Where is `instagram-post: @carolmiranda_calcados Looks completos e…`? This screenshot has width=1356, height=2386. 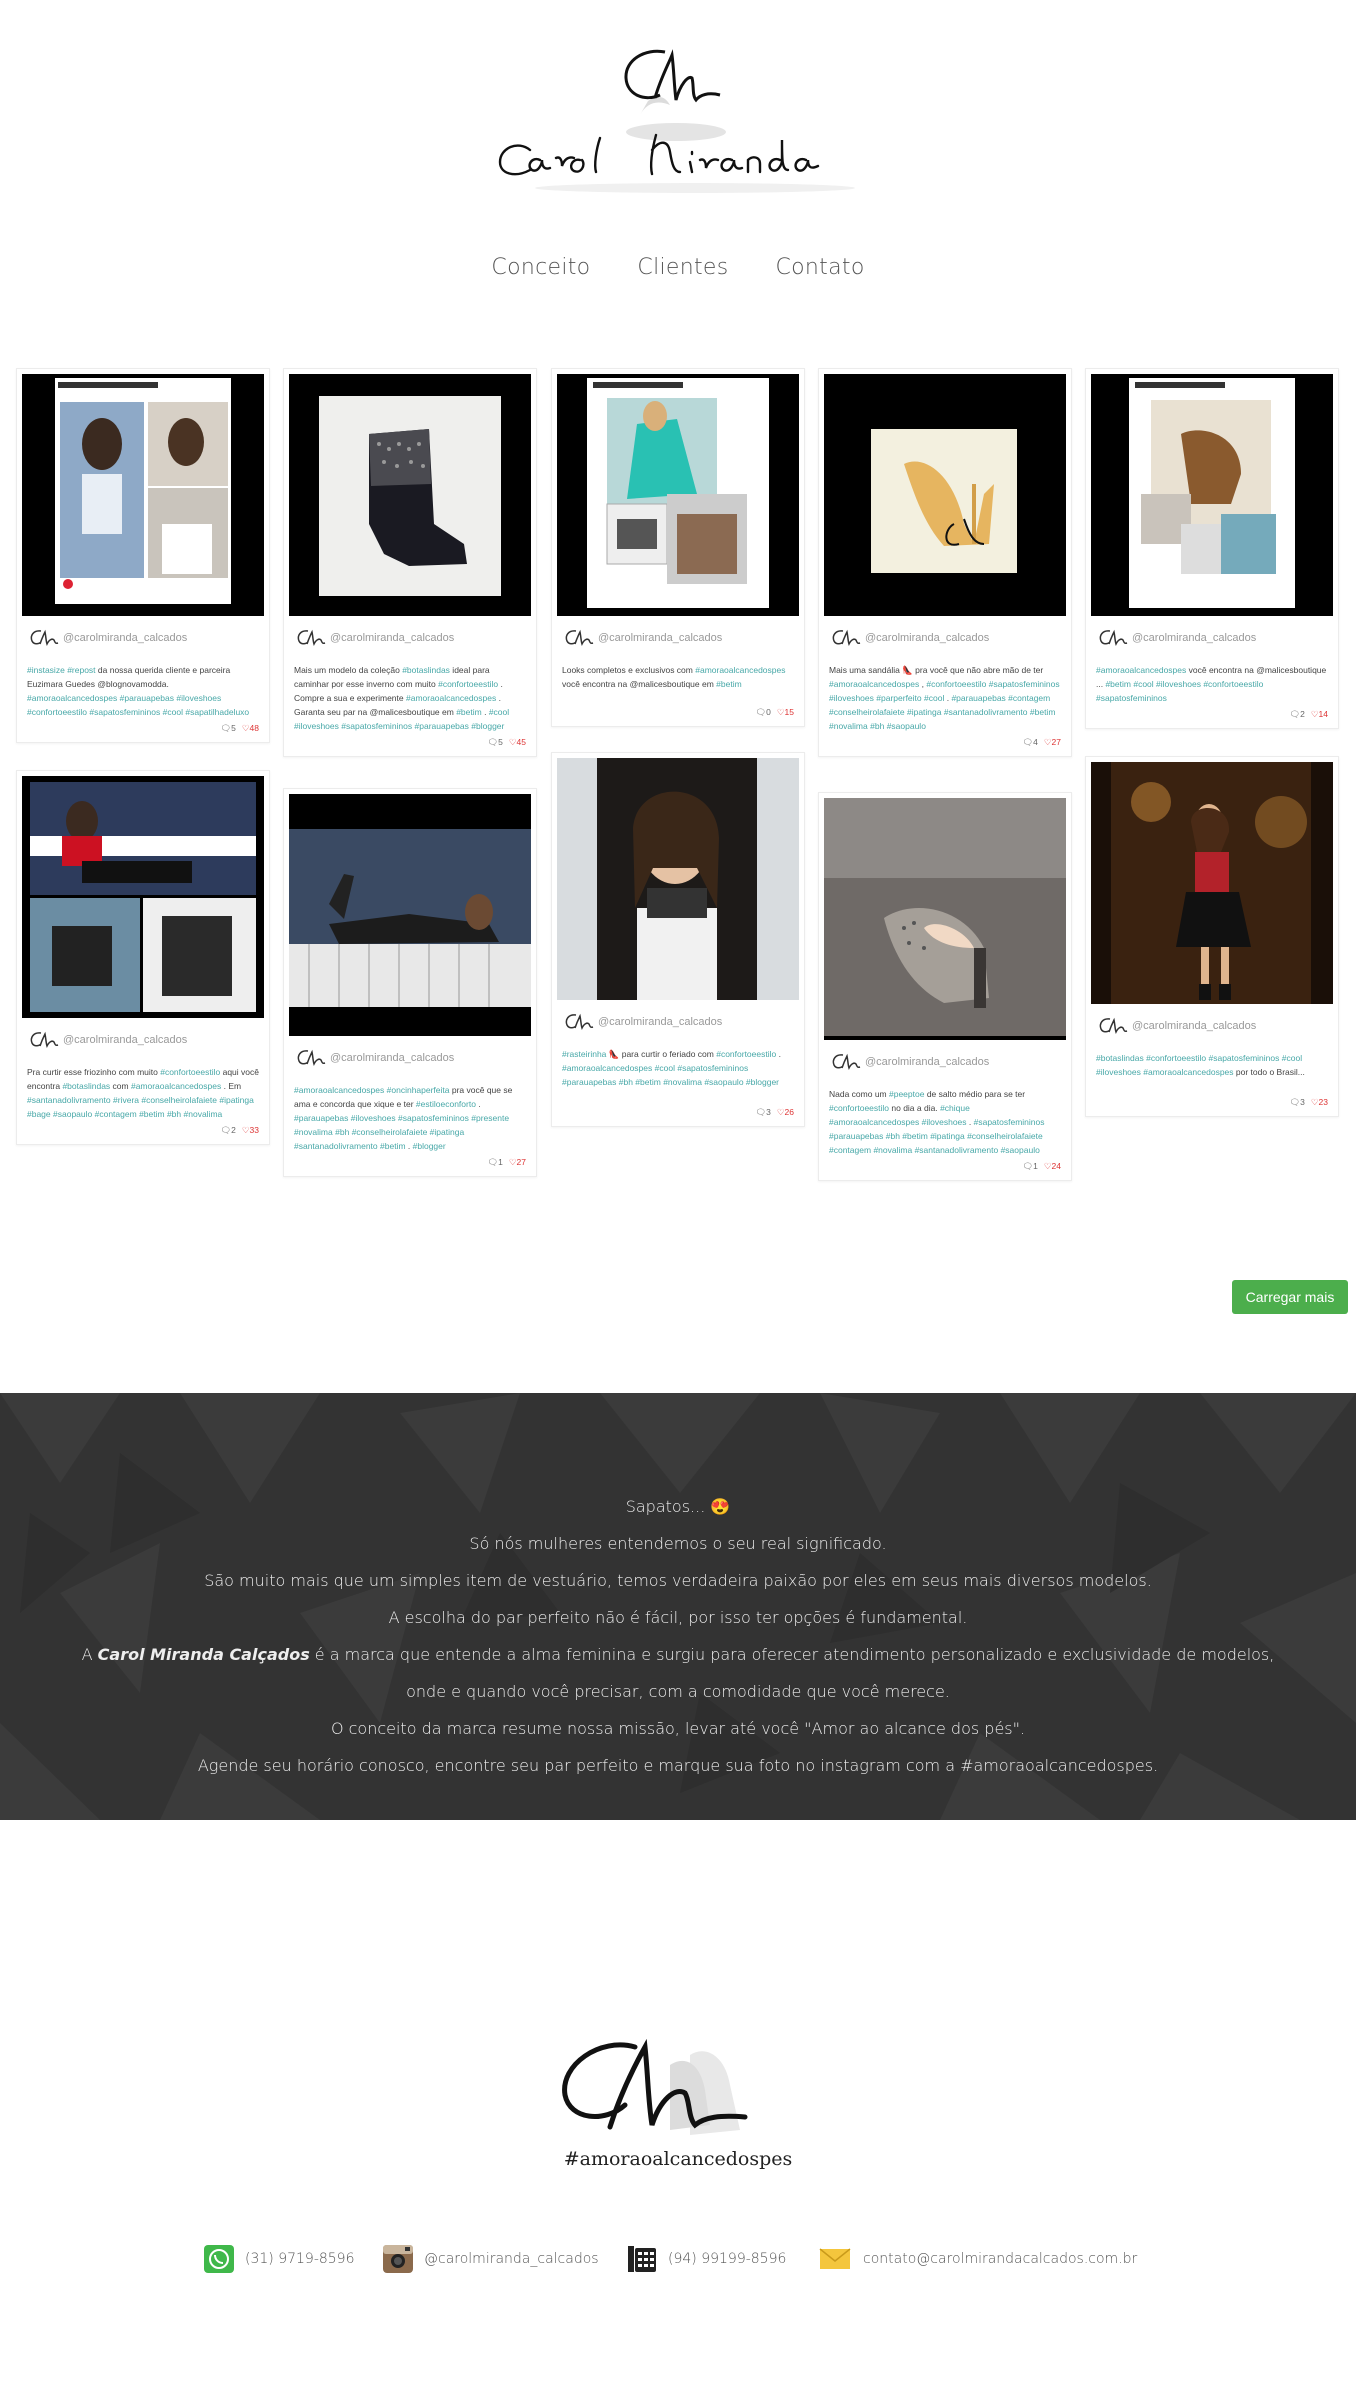
instagram-post: @carolmiranda_calcados Looks completos e… is located at coordinates (678, 547).